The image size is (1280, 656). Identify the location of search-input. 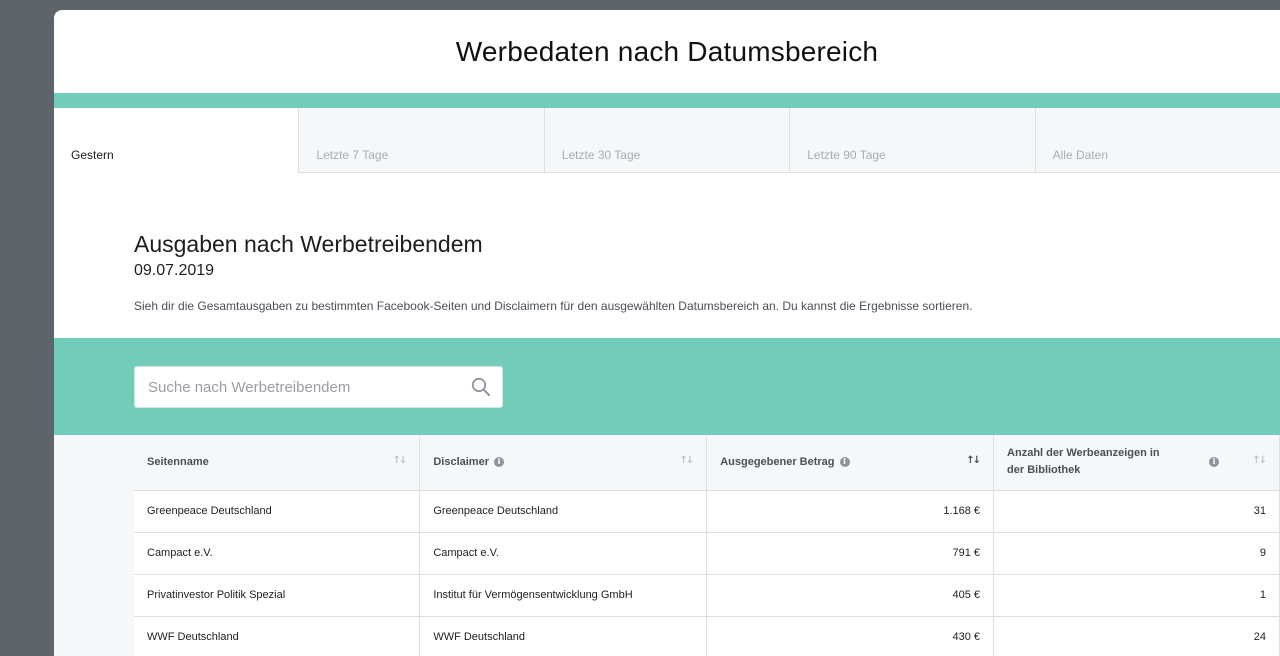
(303, 387).